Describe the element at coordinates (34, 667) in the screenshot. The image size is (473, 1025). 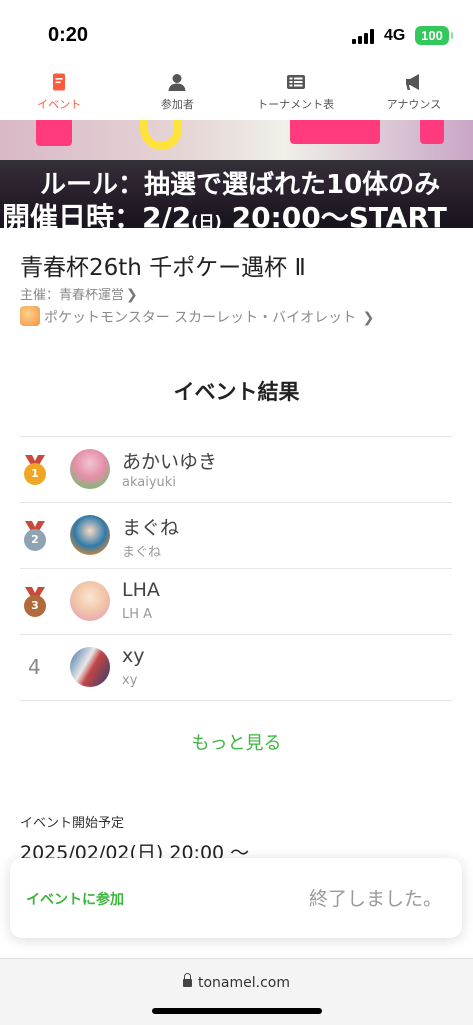
I see `rank-number: 4` at that location.